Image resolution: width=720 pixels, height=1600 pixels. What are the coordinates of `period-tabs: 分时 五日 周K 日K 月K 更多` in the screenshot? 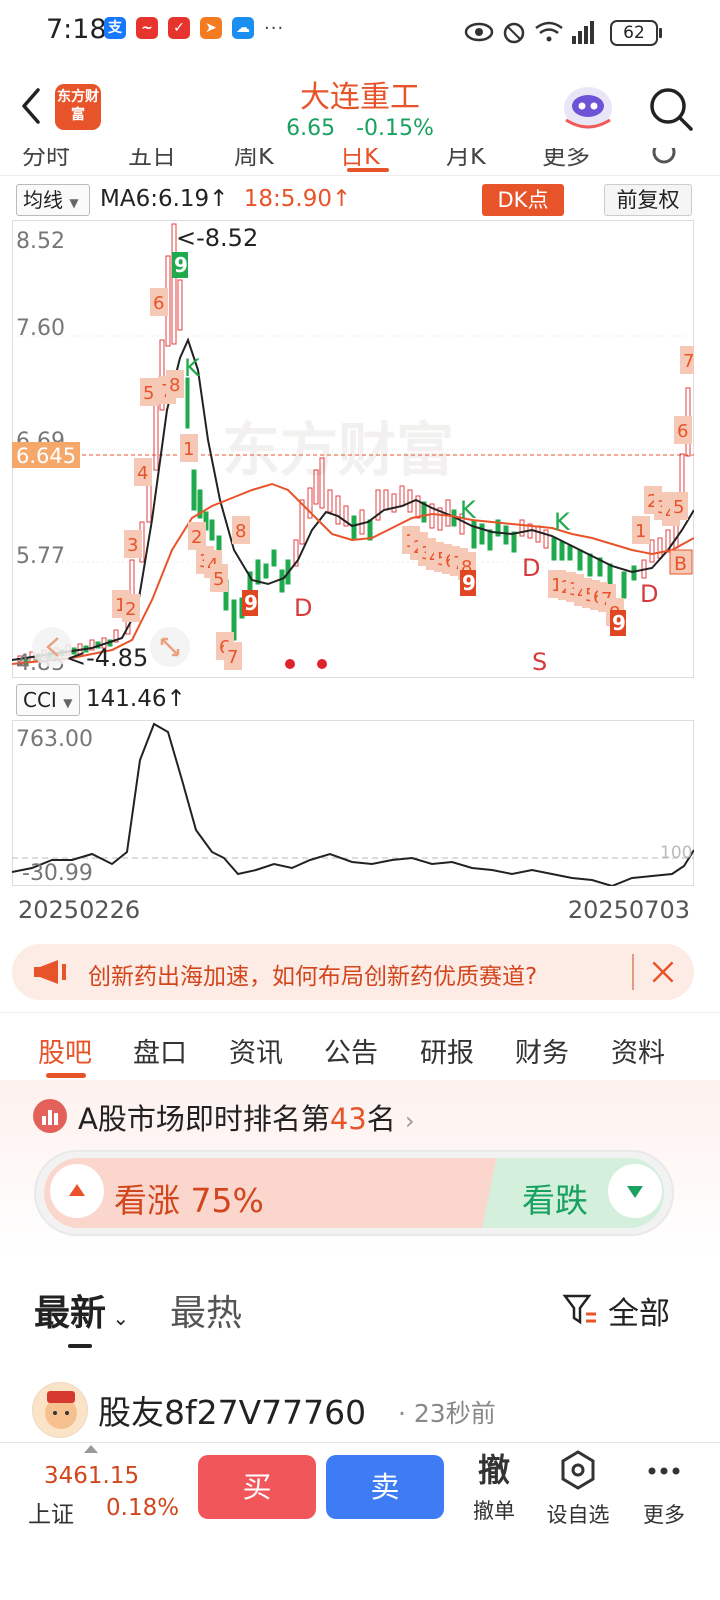 It's located at (360, 162).